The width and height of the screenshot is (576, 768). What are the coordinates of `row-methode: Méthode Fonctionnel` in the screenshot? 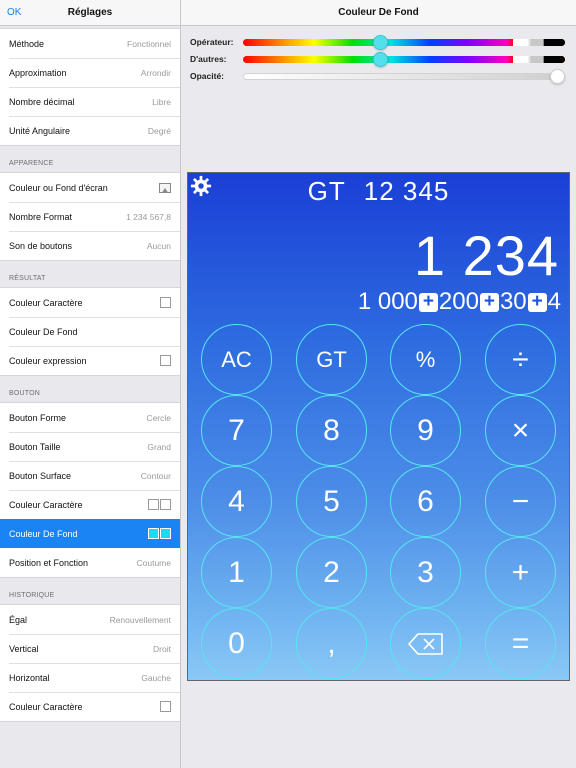 It's located at (90, 43).